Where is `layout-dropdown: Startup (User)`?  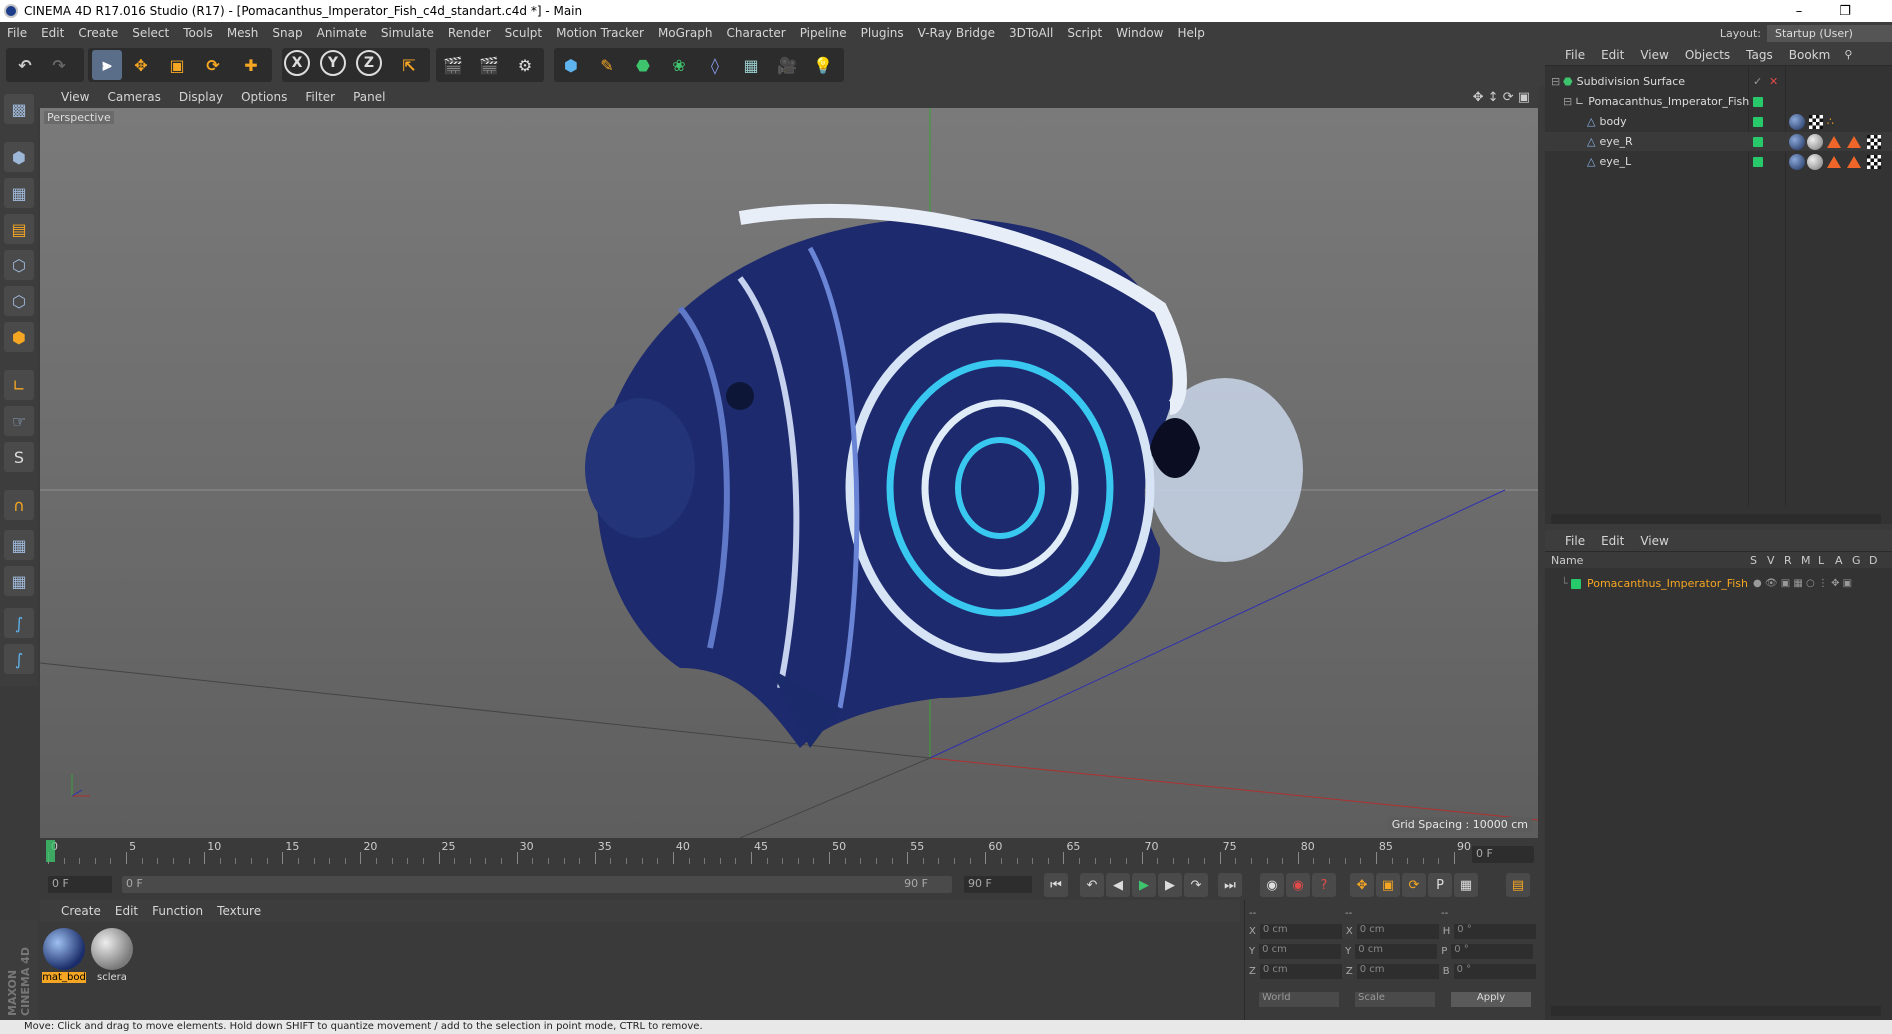
layout-dropdown: Startup (User) is located at coordinates (1829, 33).